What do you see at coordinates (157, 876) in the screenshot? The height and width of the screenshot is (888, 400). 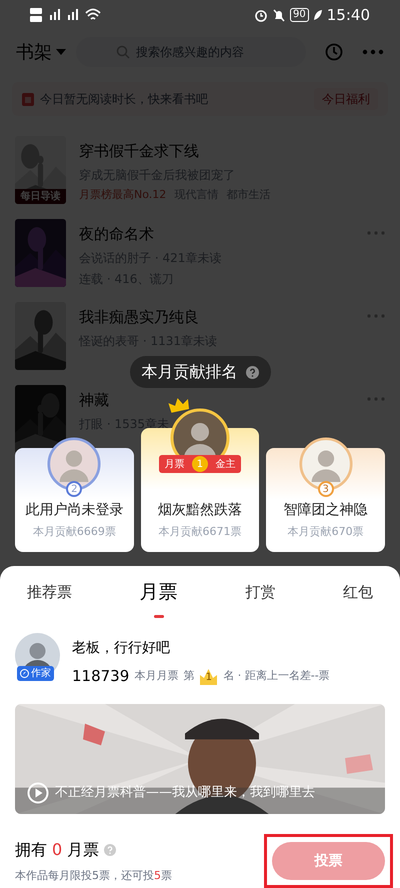 I see `remaining-count: 5` at bounding box center [157, 876].